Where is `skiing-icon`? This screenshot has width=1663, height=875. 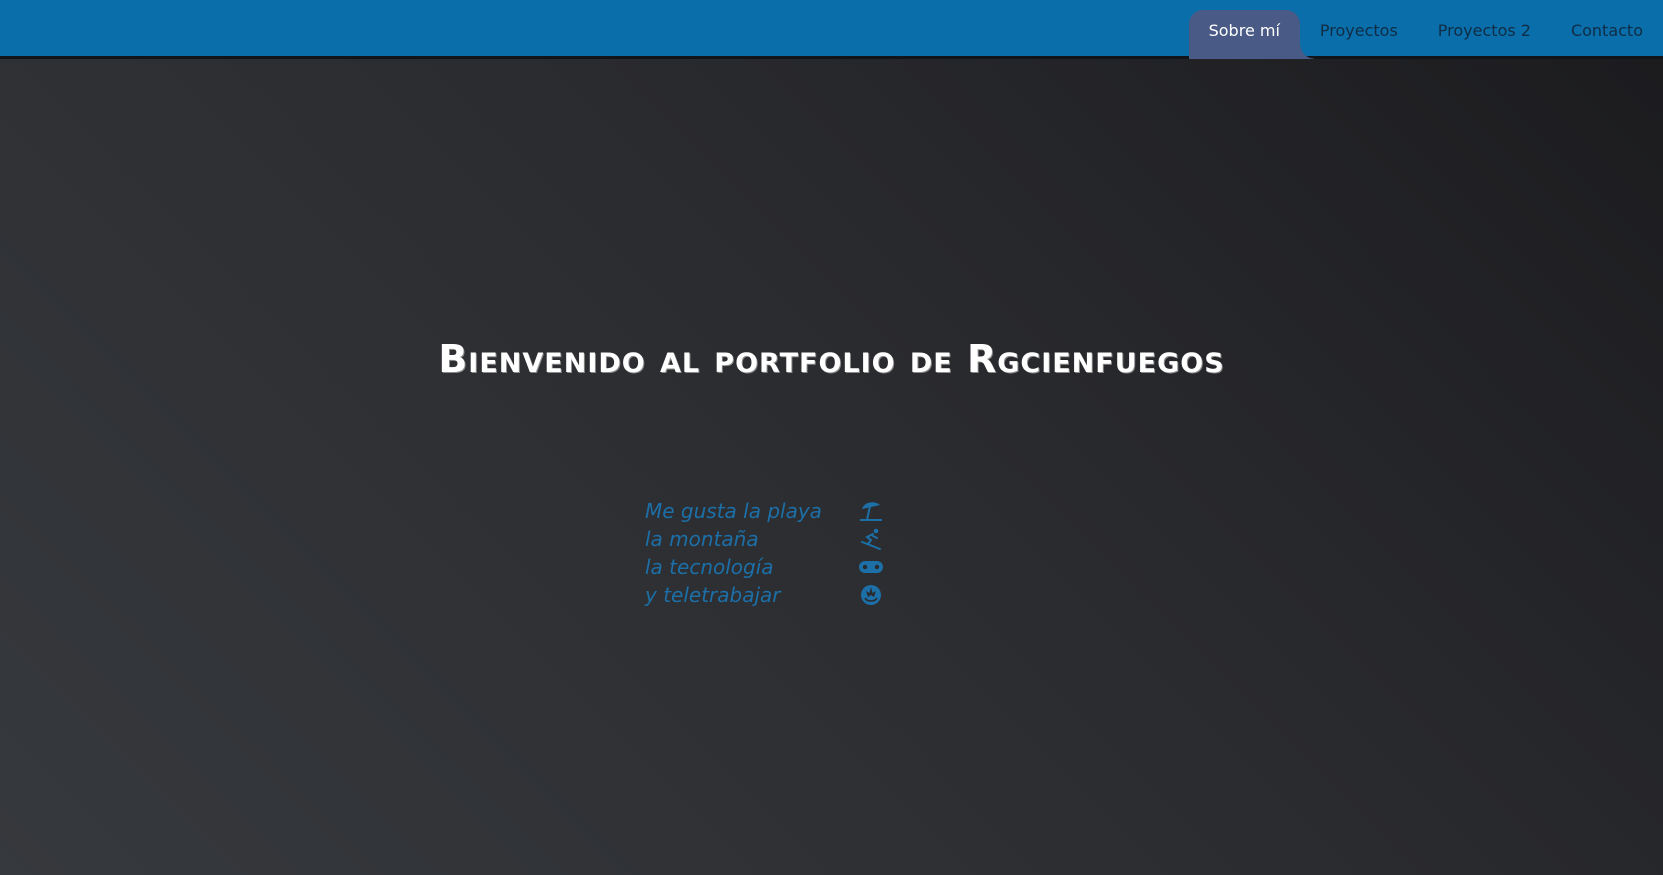 skiing-icon is located at coordinates (871, 539).